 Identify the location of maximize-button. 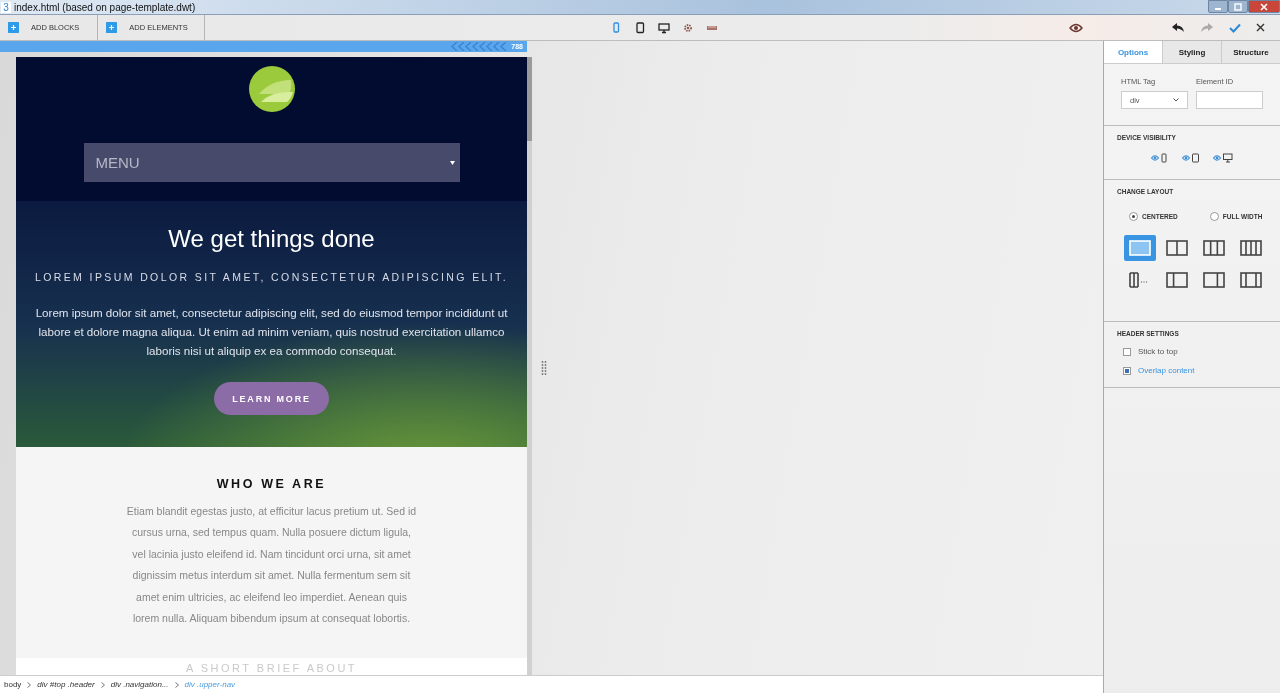
(1238, 6).